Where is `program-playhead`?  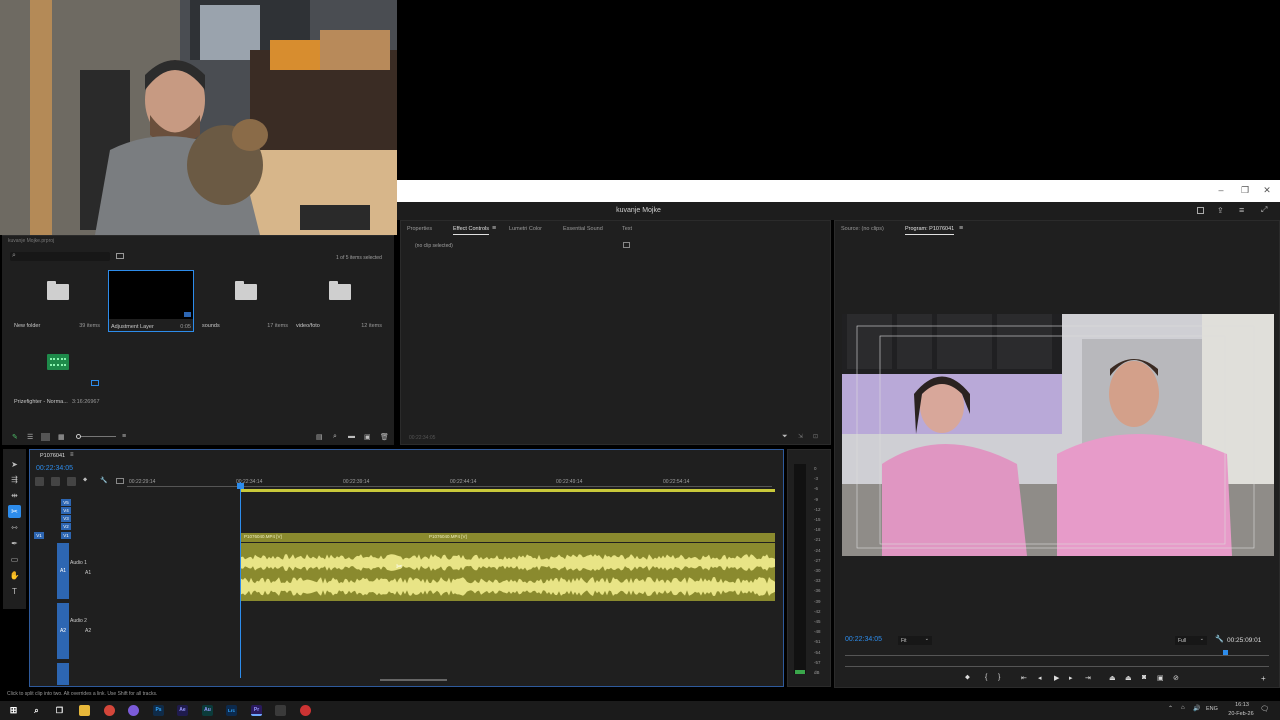 program-playhead is located at coordinates (1225, 652).